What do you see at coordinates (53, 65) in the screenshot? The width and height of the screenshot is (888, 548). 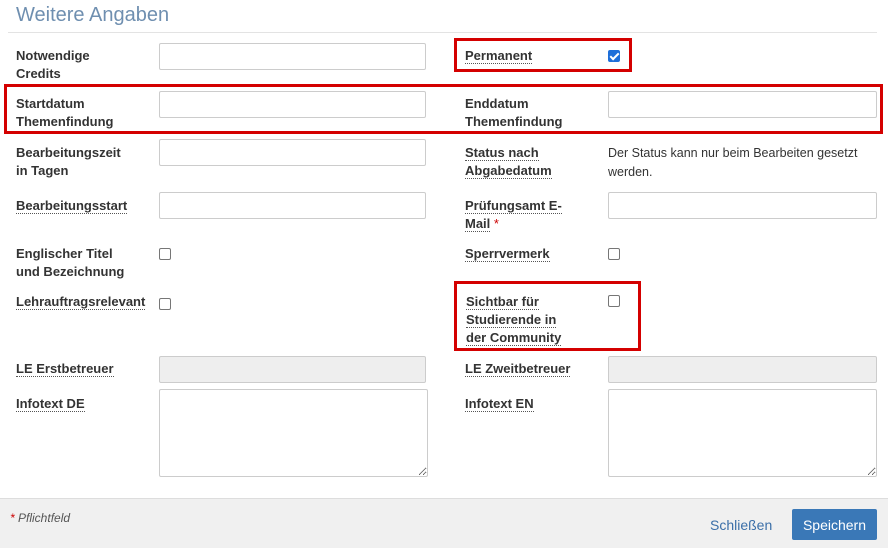 I see `credits-label: Notwendige Credits` at bounding box center [53, 65].